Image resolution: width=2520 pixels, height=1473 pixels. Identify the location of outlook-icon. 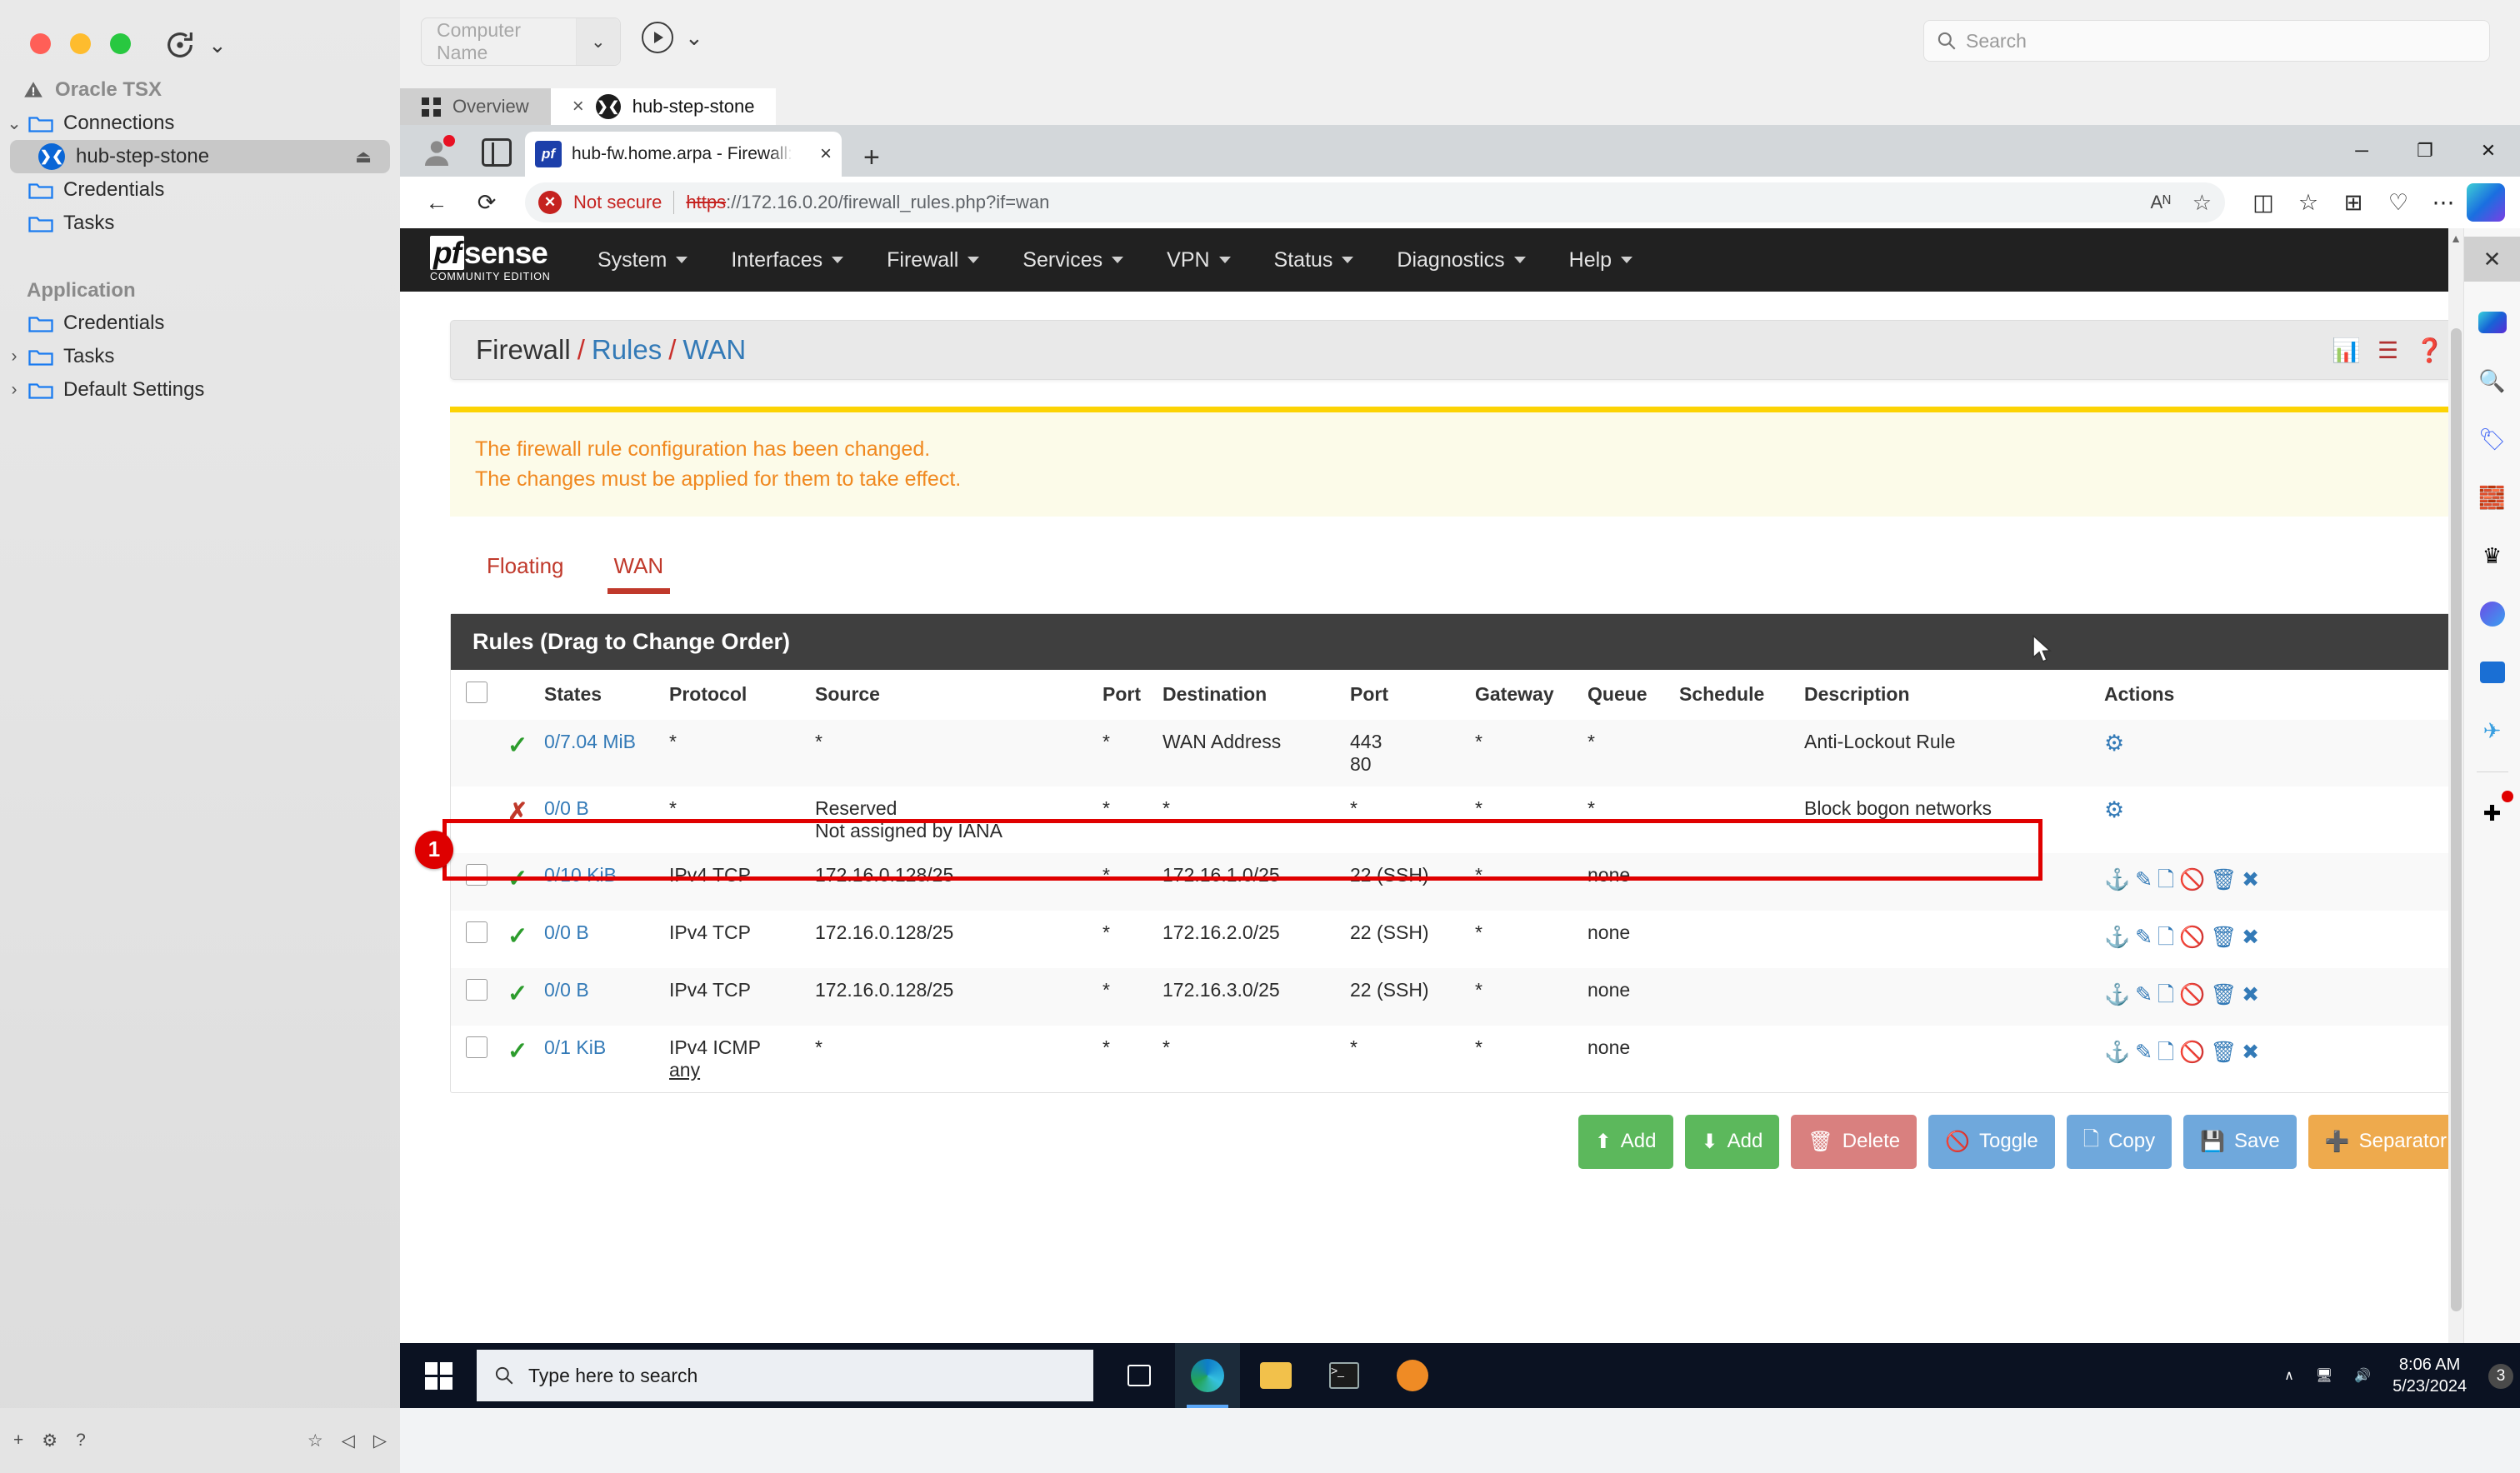
(2492, 673).